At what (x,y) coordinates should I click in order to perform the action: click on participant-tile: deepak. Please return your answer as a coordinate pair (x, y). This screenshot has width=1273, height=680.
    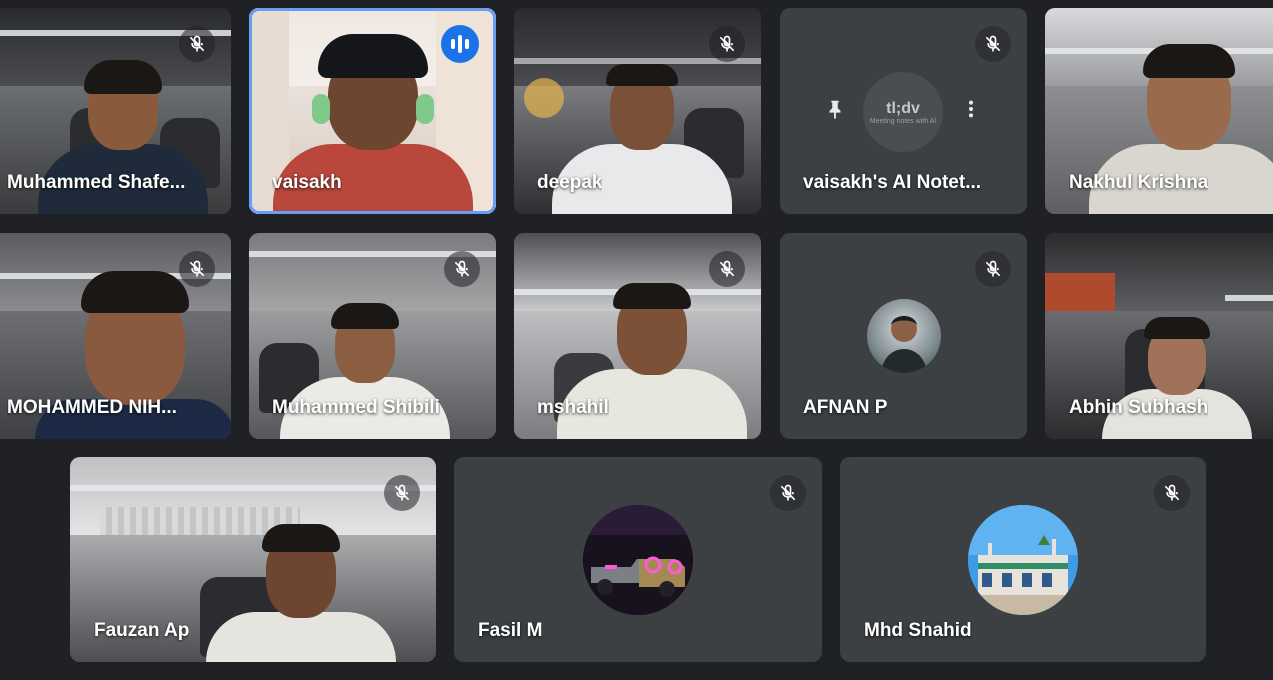
    Looking at the image, I should click on (637, 111).